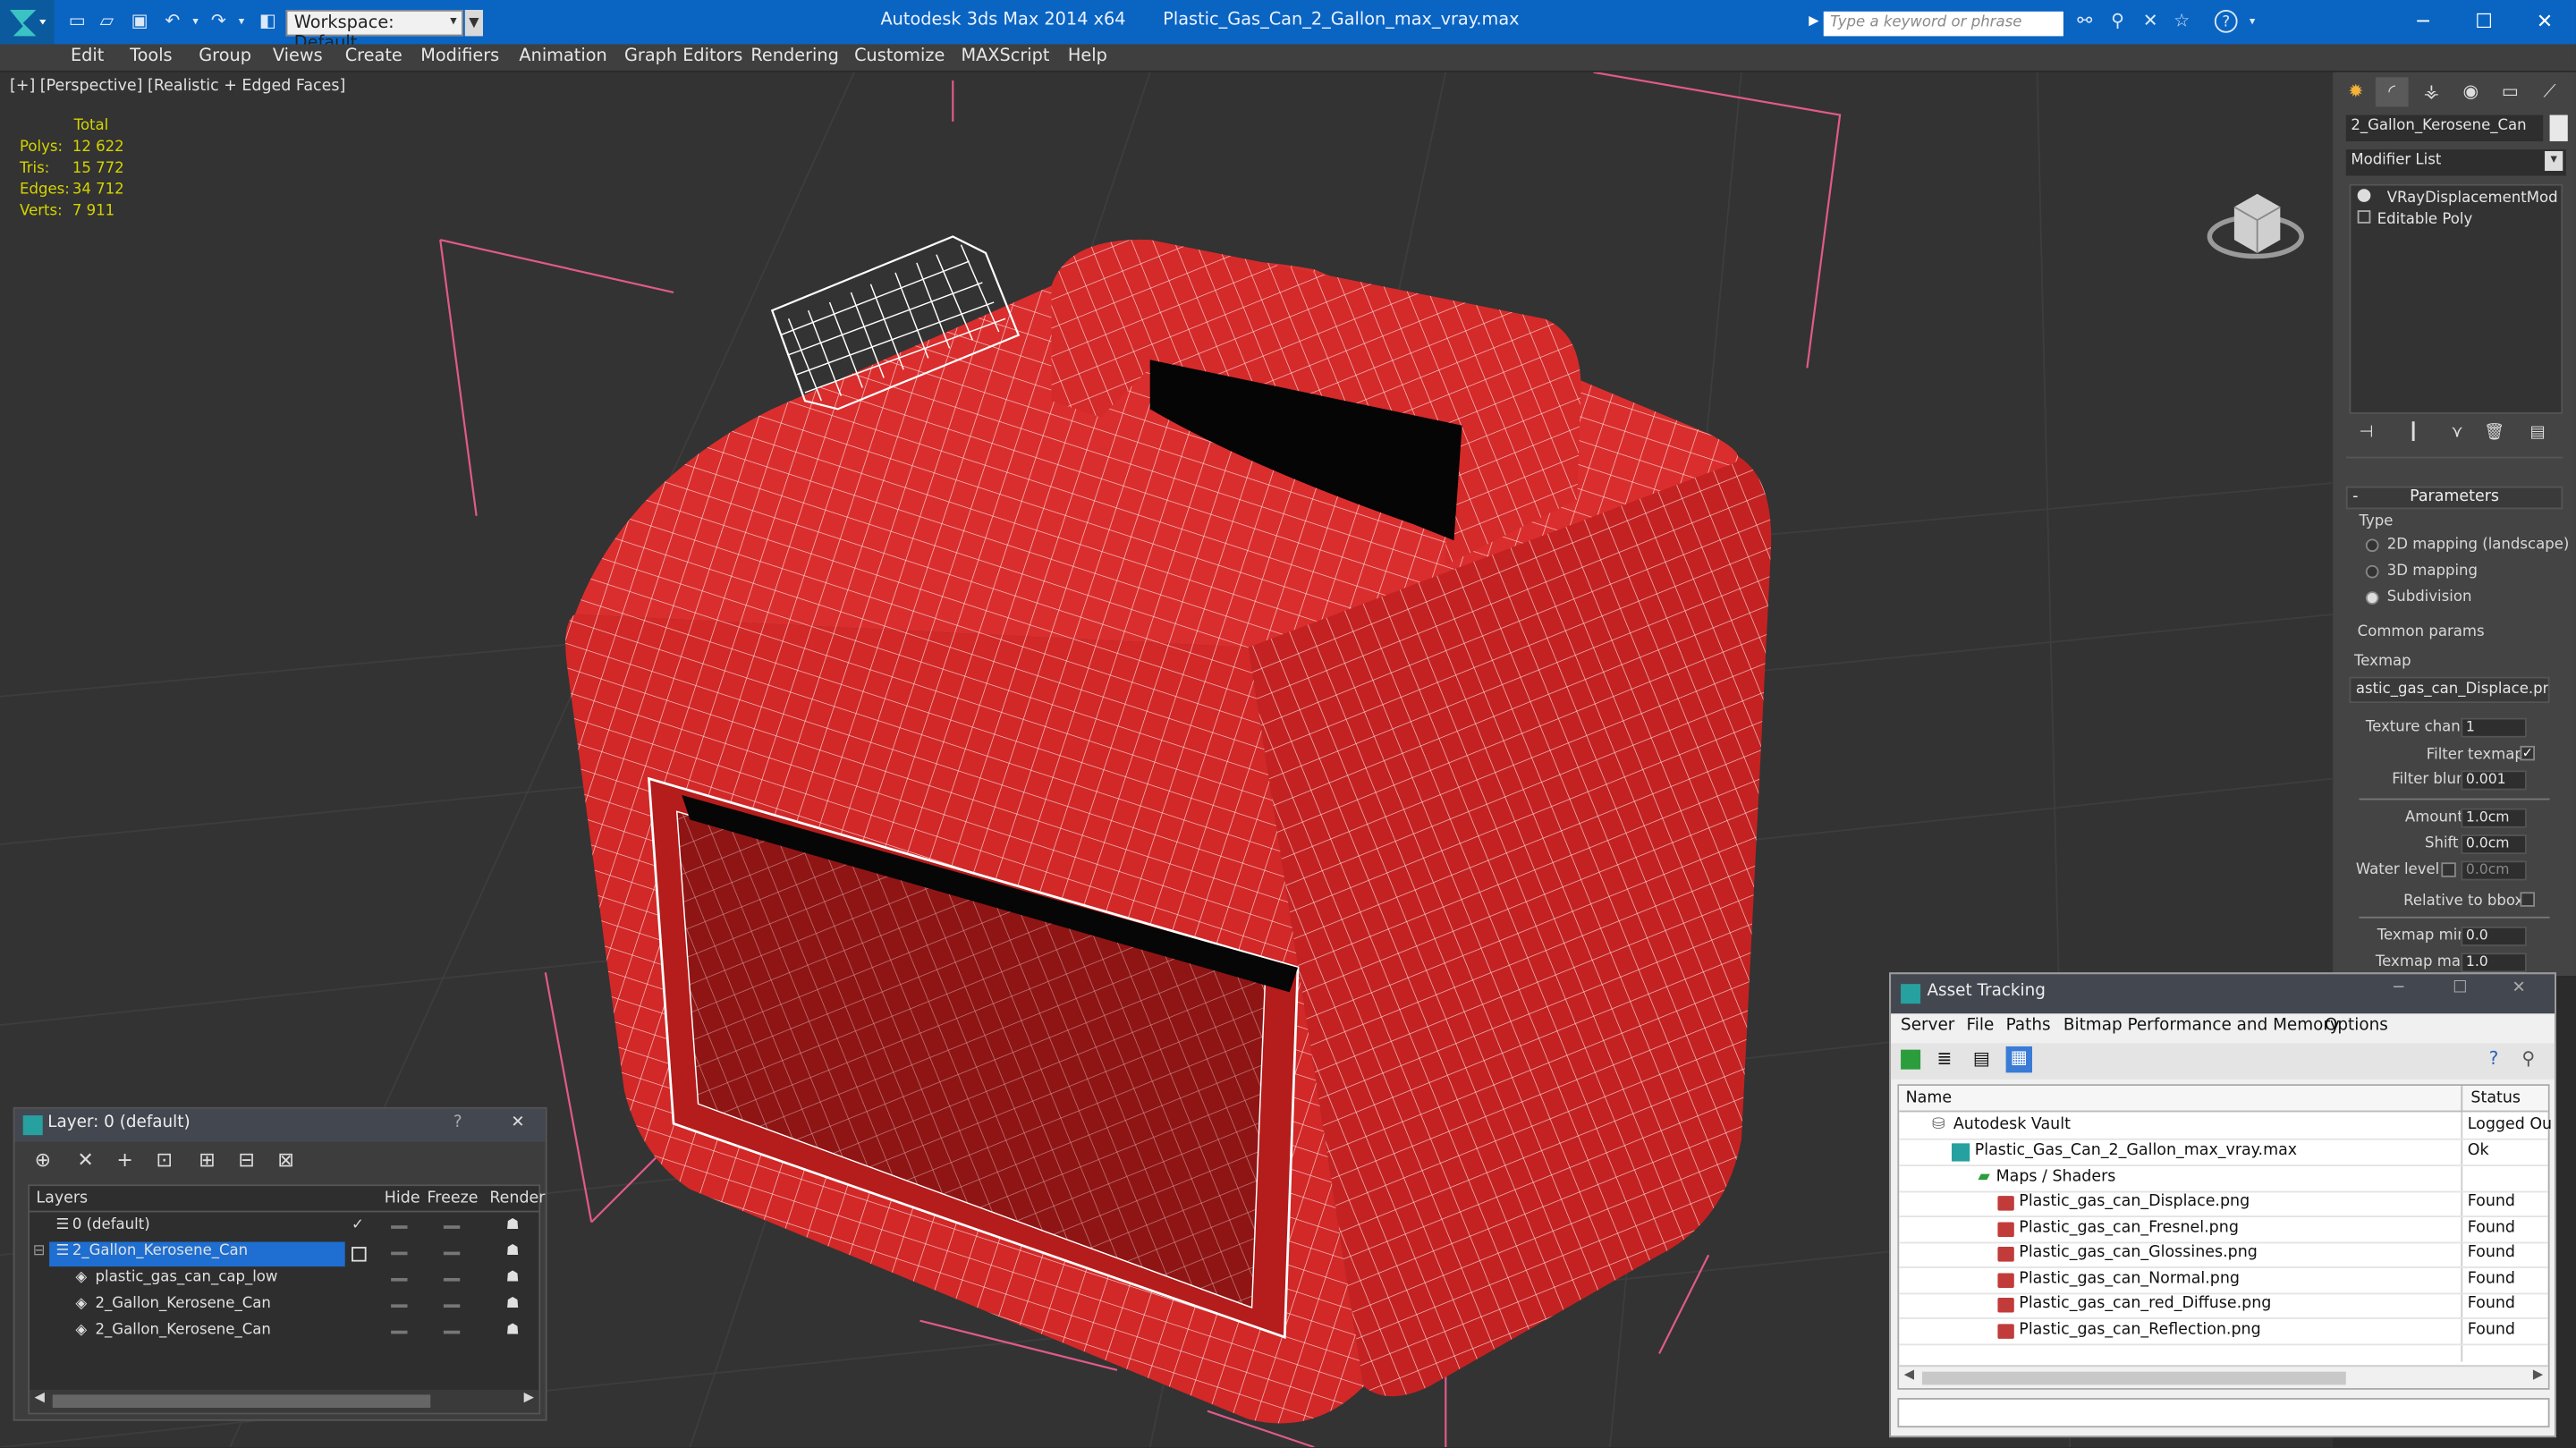 Image resolution: width=2576 pixels, height=1448 pixels. I want to click on new-file-icon: ▭, so click(77, 21).